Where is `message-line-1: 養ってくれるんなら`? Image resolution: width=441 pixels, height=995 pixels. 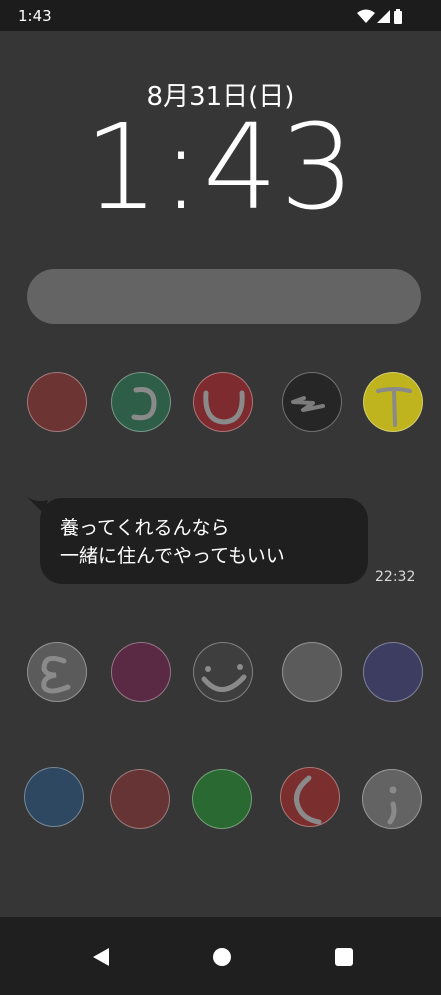 message-line-1: 養ってくれるんなら is located at coordinates (145, 528).